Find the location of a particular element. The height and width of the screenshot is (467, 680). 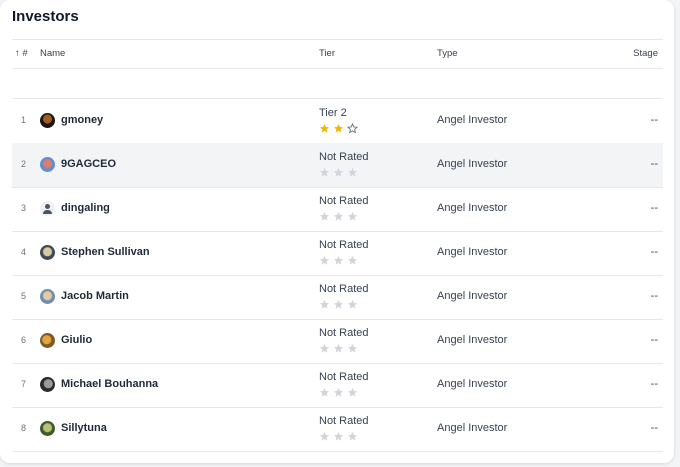

investor-name: dingaling is located at coordinates (85, 208).